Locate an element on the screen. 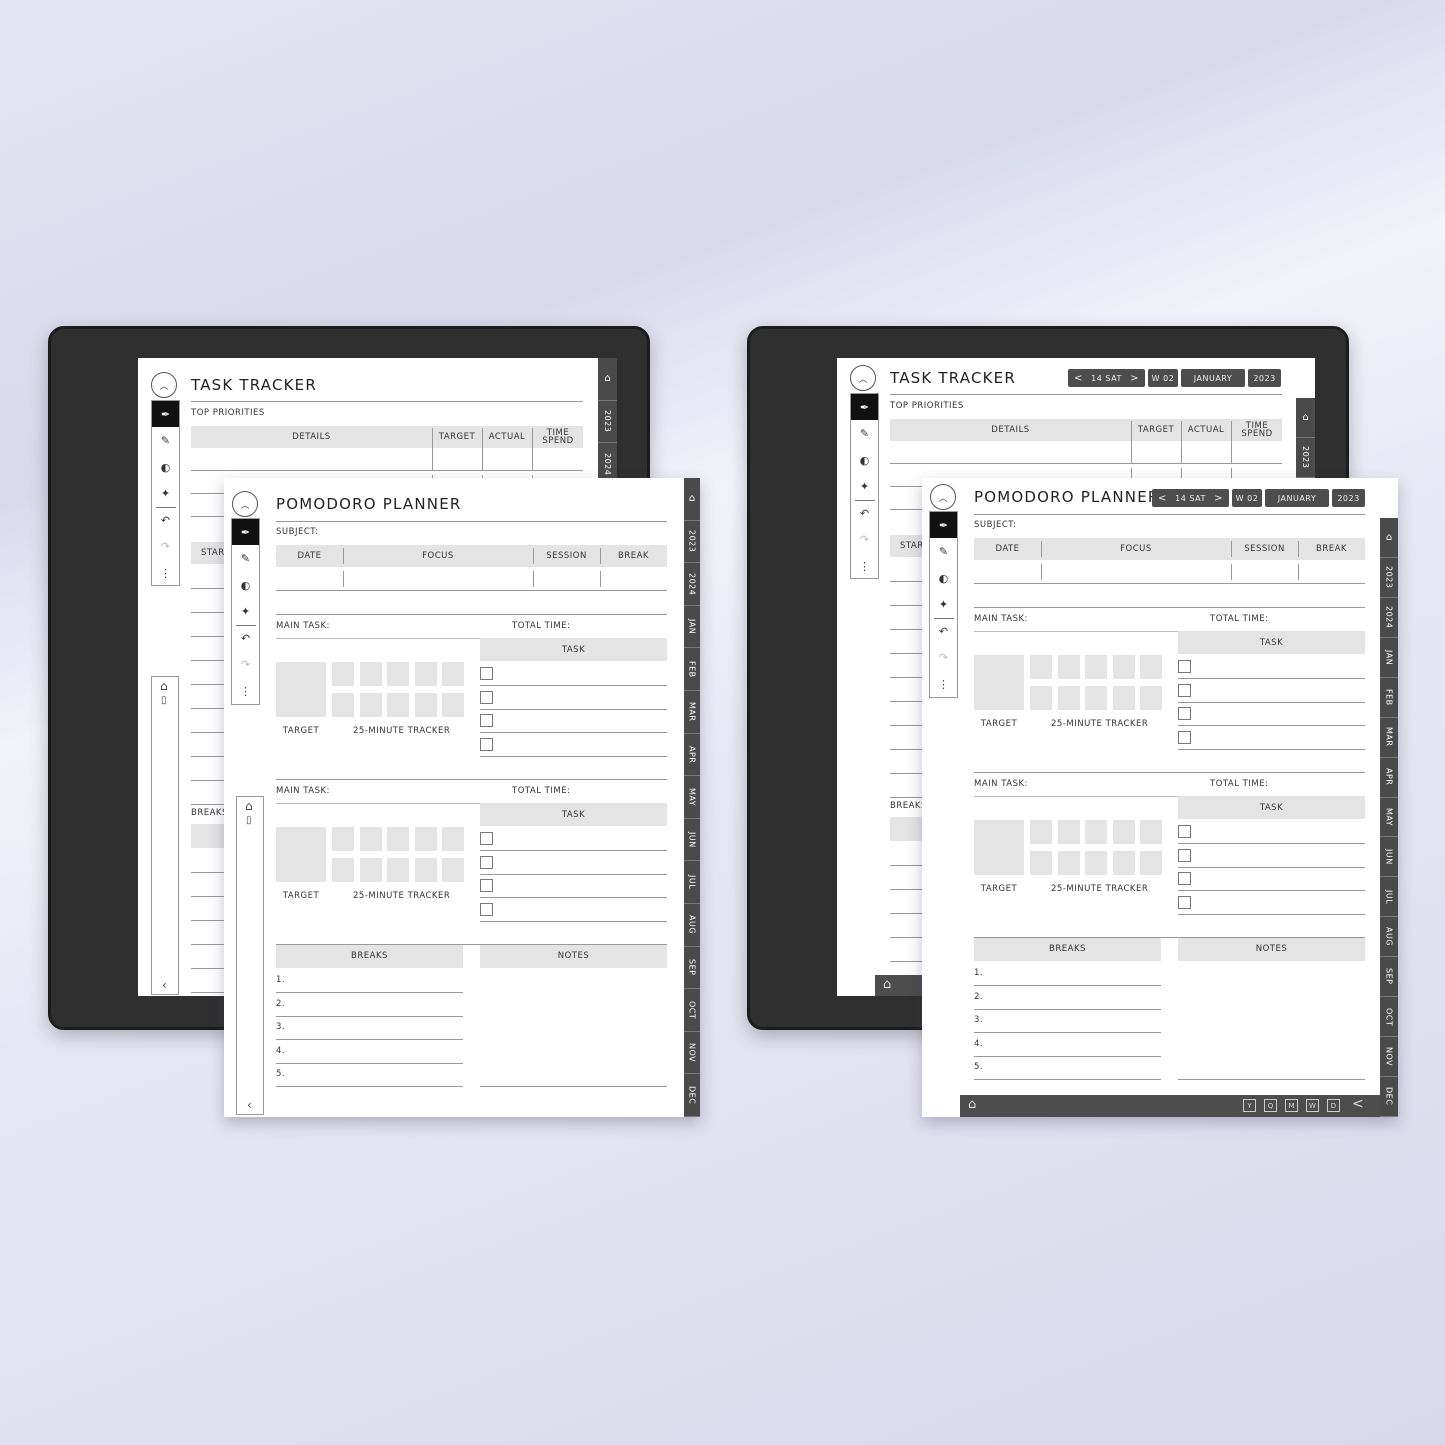  lasso-tool-button: ✦ is located at coordinates (245, 612).